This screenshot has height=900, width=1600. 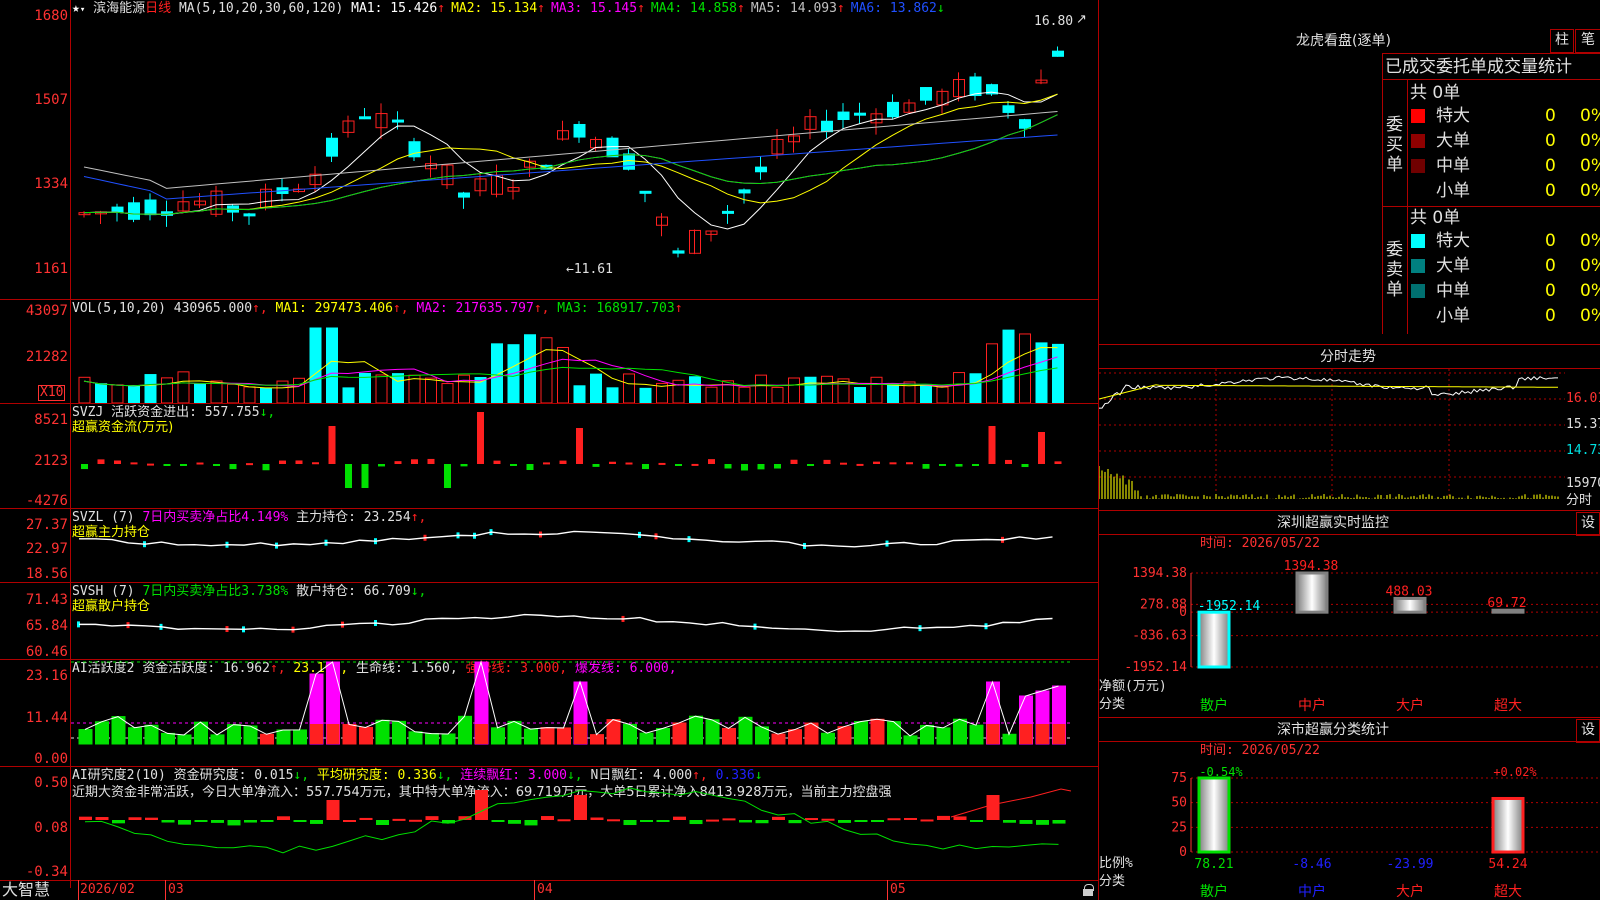 What do you see at coordinates (1590, 141) in the screenshot?
I see `order-pct: 0%` at bounding box center [1590, 141].